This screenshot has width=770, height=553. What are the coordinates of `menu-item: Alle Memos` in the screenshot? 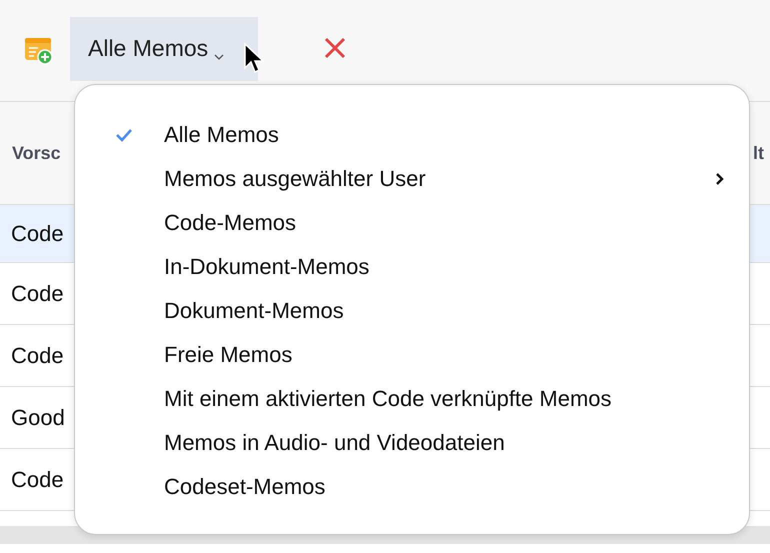 It's located at (420, 135).